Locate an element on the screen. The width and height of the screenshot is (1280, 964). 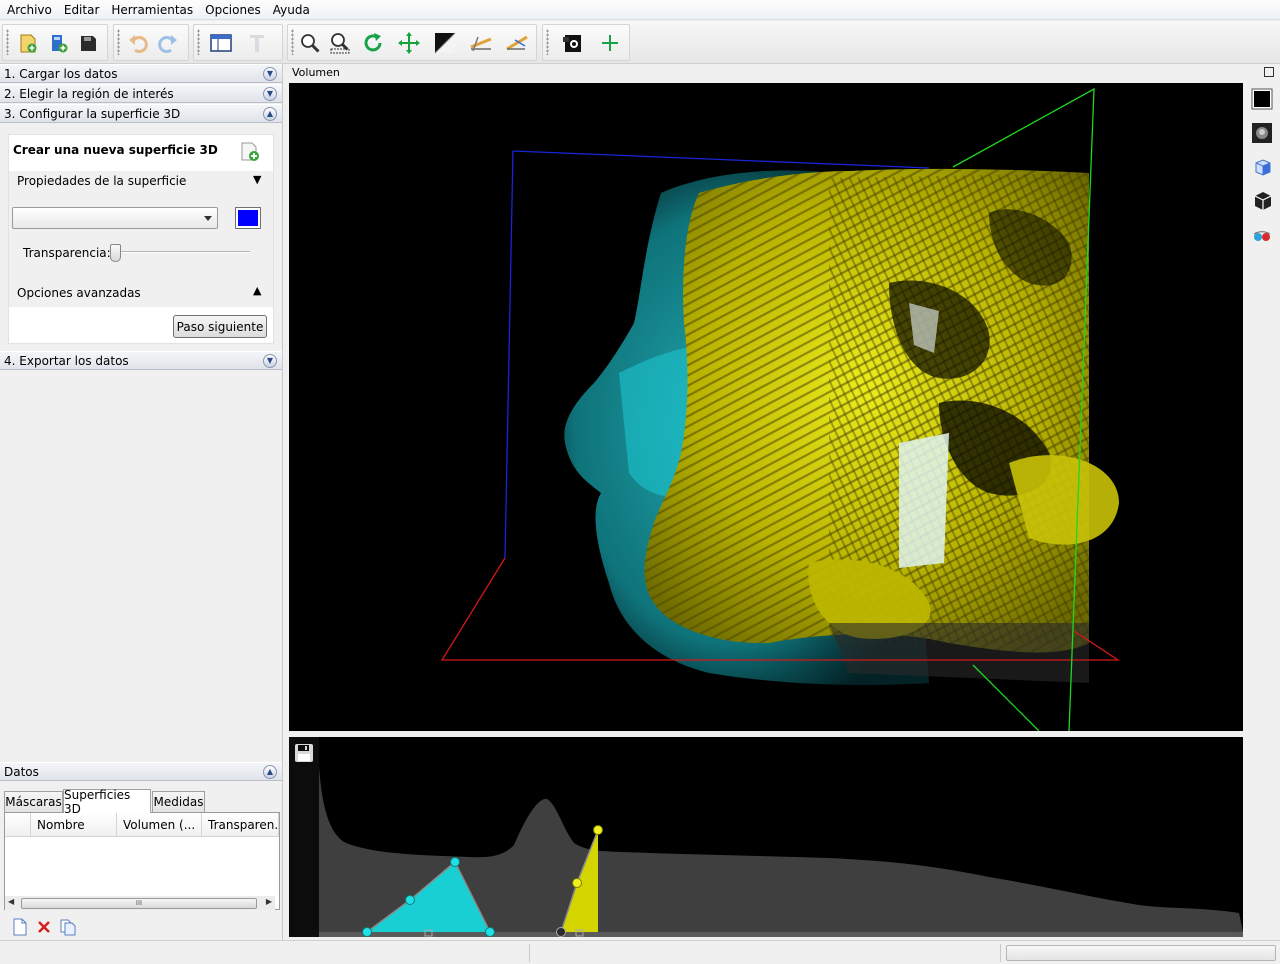
duplicate-icon is located at coordinates (68, 927).